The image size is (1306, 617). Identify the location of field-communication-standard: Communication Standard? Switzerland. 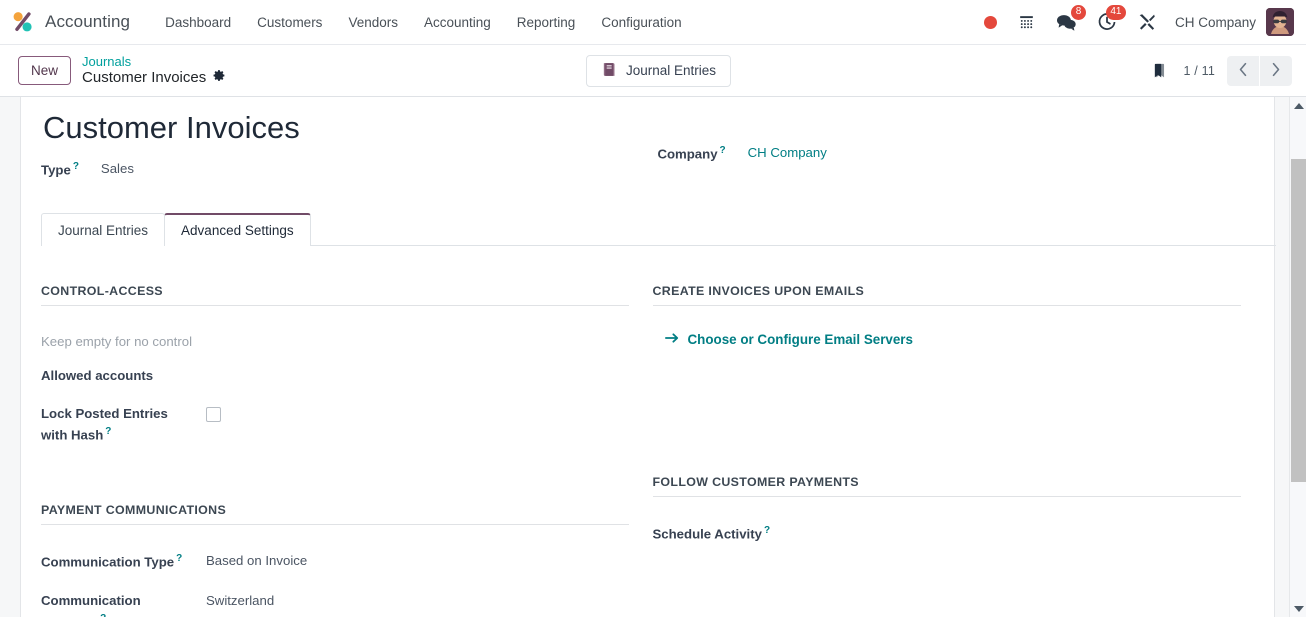
(342, 604).